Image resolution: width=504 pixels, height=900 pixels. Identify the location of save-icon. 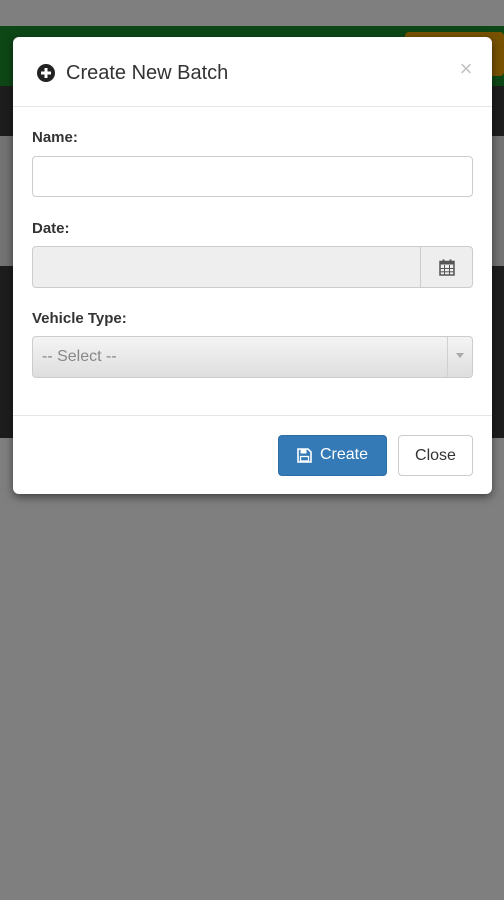
(304, 455).